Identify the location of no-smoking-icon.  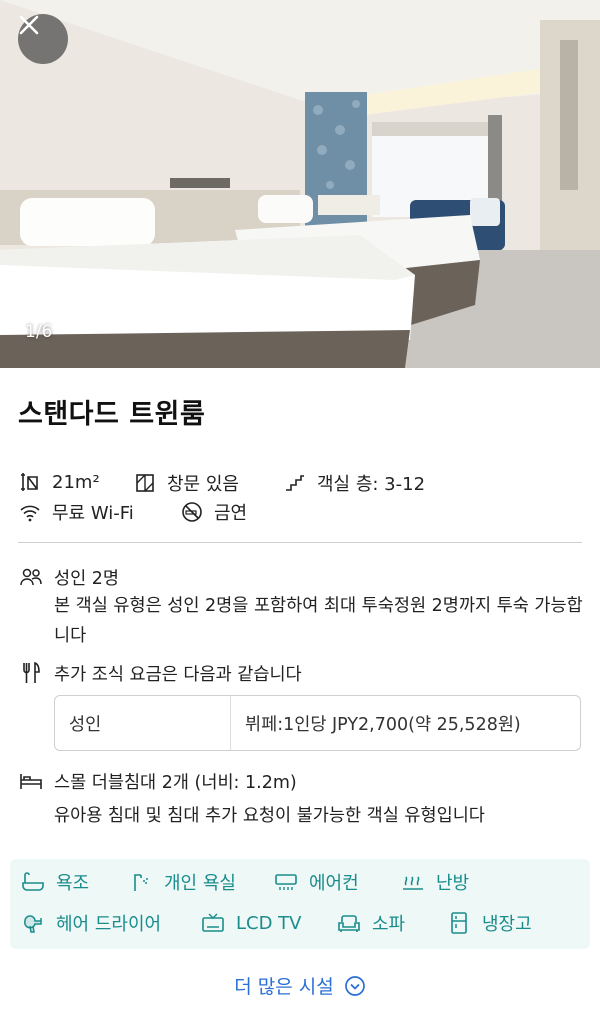
(192, 512).